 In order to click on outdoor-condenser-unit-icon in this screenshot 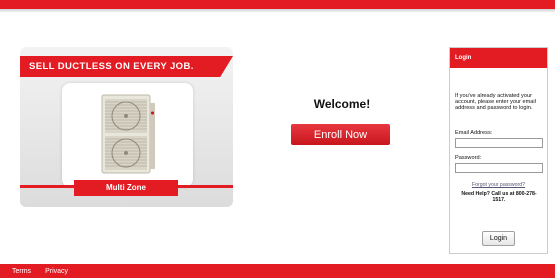, I will do `click(128, 134)`.